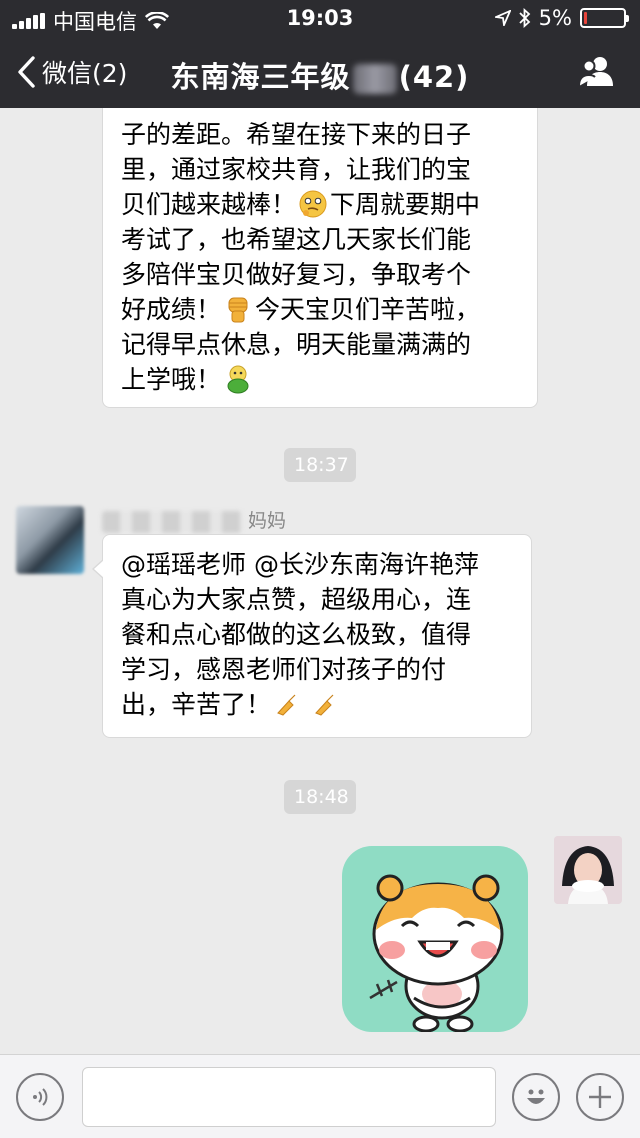 Image resolution: width=640 pixels, height=1138 pixels. I want to click on battery-percent: 5%, so click(555, 18).